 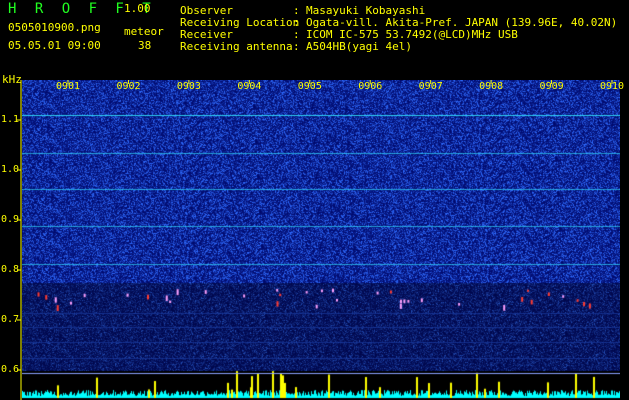 I want to click on y-tick-label: 1.0, so click(x=10, y=169).